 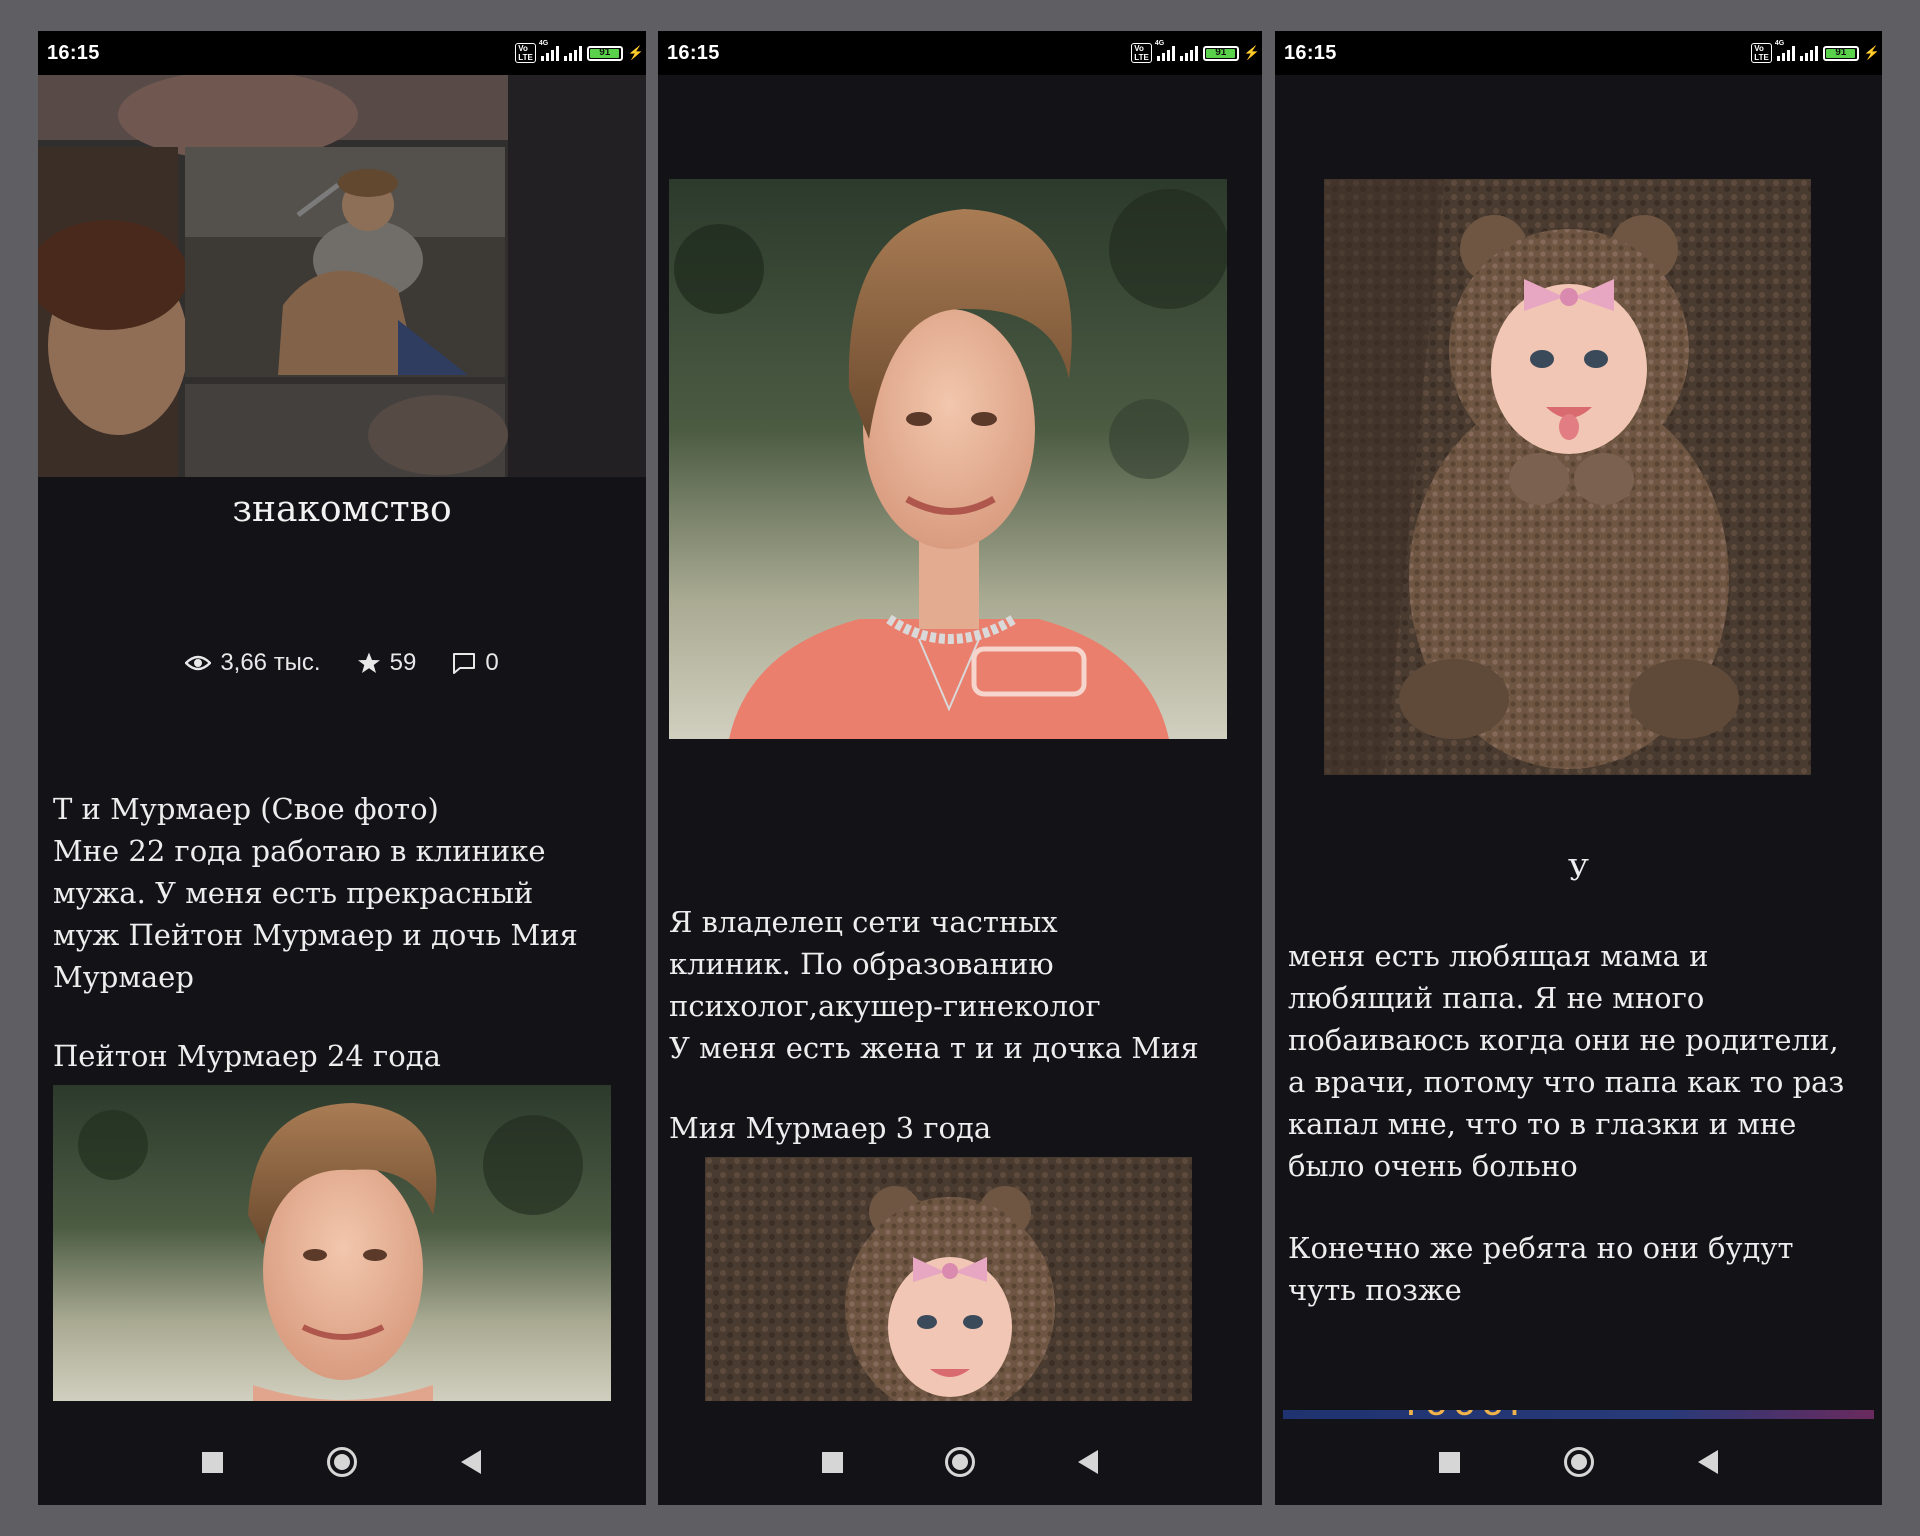 What do you see at coordinates (247, 1056) in the screenshot?
I see `screen1-paragraph-2: Пейтон Мурмаер 24 года` at bounding box center [247, 1056].